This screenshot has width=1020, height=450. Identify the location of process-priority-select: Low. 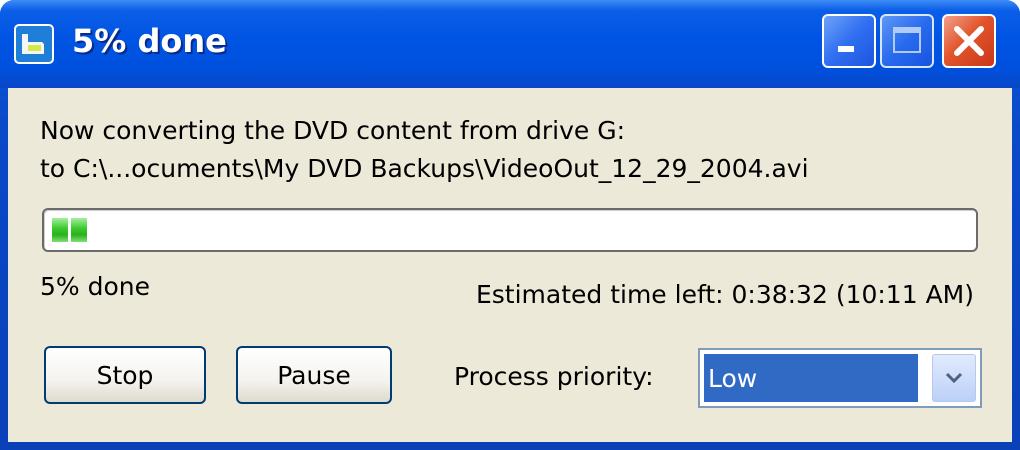
(840, 378).